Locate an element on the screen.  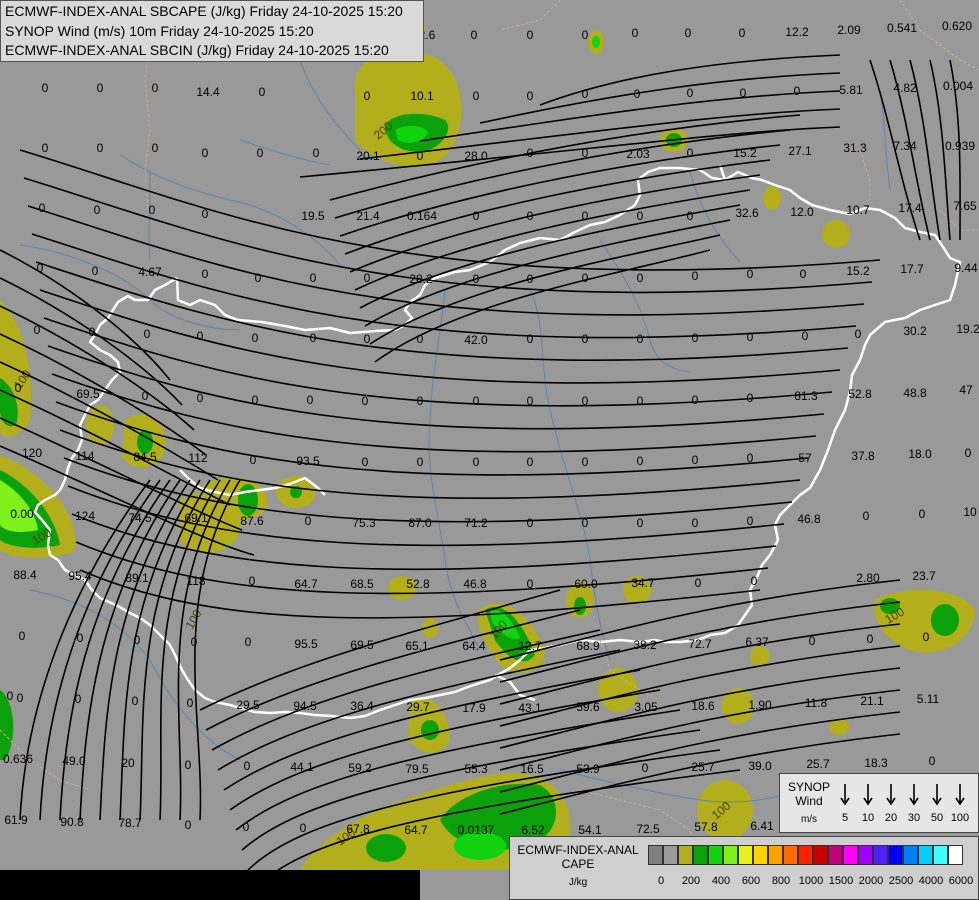
station-value: 69.1 is located at coordinates (196, 518).